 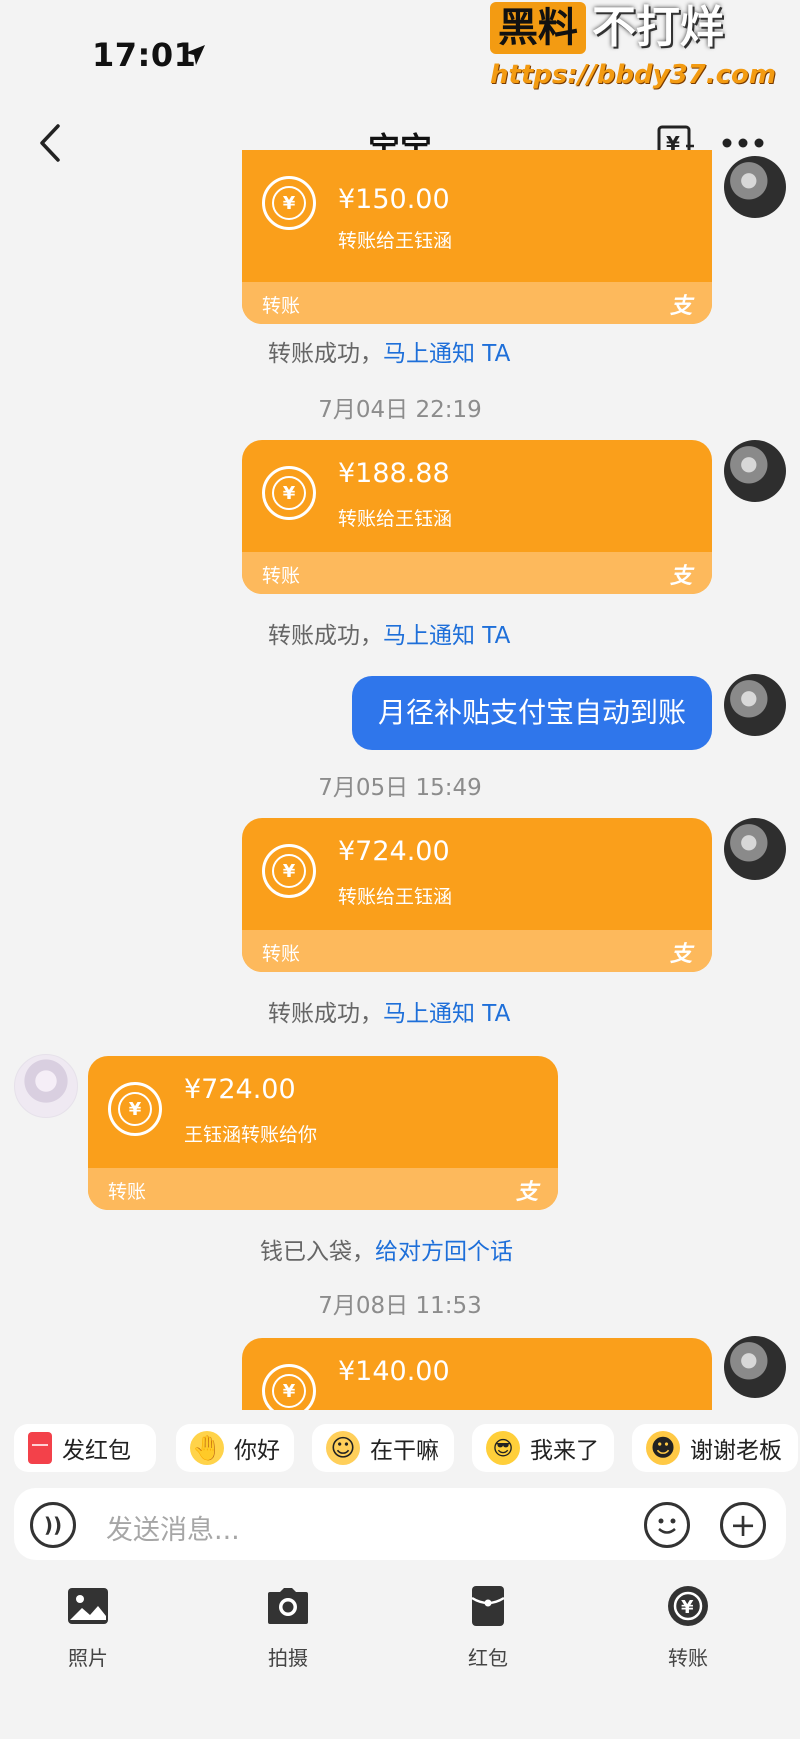 I want to click on transfer-amount: ¥150.00, so click(x=394, y=199).